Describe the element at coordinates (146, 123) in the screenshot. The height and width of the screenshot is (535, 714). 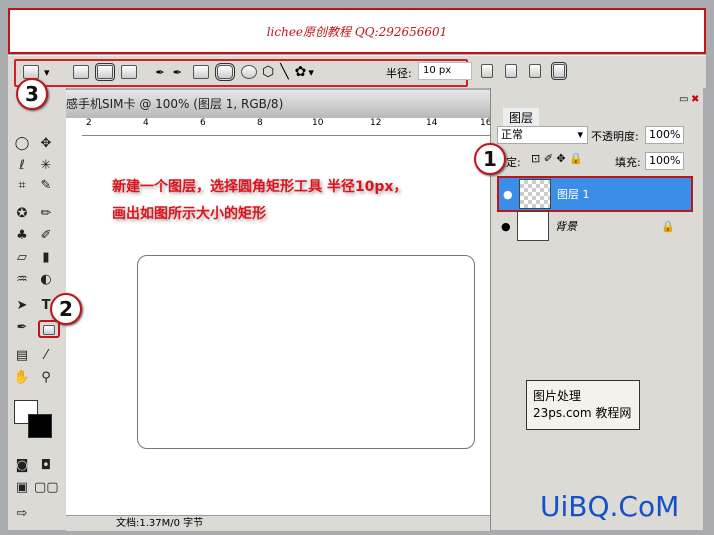
I see `ruler-tick: 4` at that location.